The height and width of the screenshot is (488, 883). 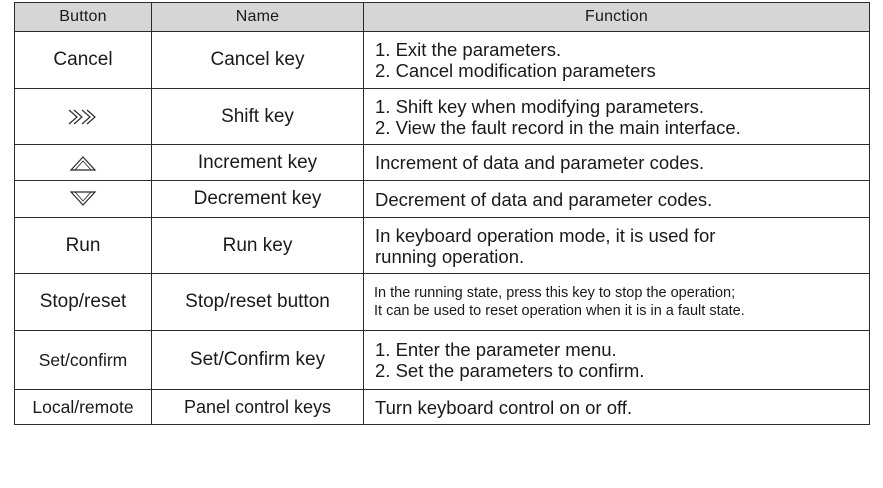 I want to click on button-cell: Set/confirm, so click(x=83, y=360).